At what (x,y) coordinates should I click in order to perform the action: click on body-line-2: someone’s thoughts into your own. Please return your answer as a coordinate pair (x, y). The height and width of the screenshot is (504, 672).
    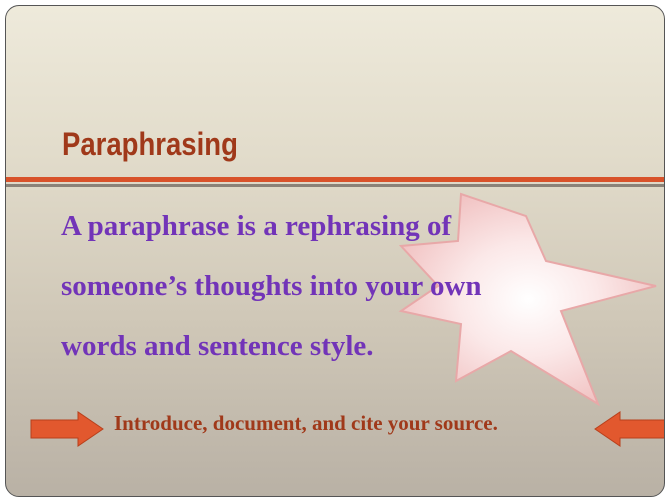
    Looking at the image, I should click on (271, 286).